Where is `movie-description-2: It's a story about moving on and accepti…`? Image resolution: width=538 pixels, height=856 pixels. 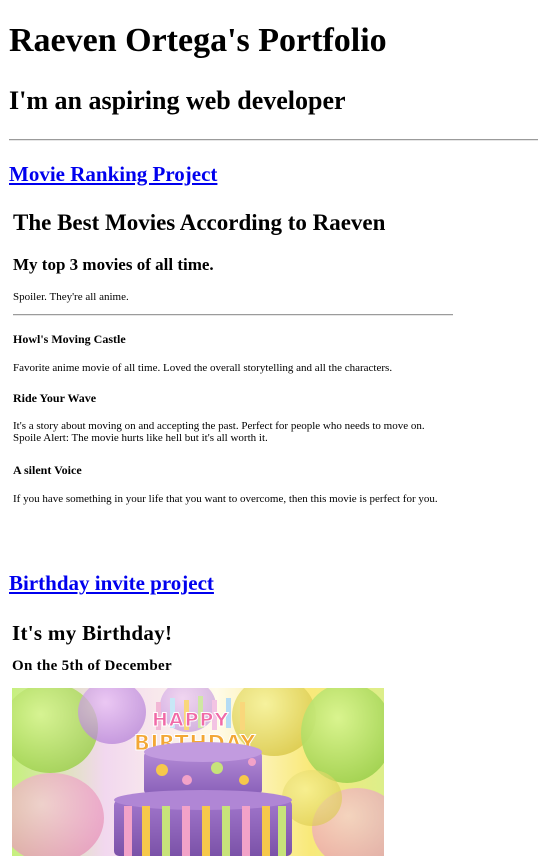 movie-description-2: It's a story about moving on and accepti… is located at coordinates (219, 432).